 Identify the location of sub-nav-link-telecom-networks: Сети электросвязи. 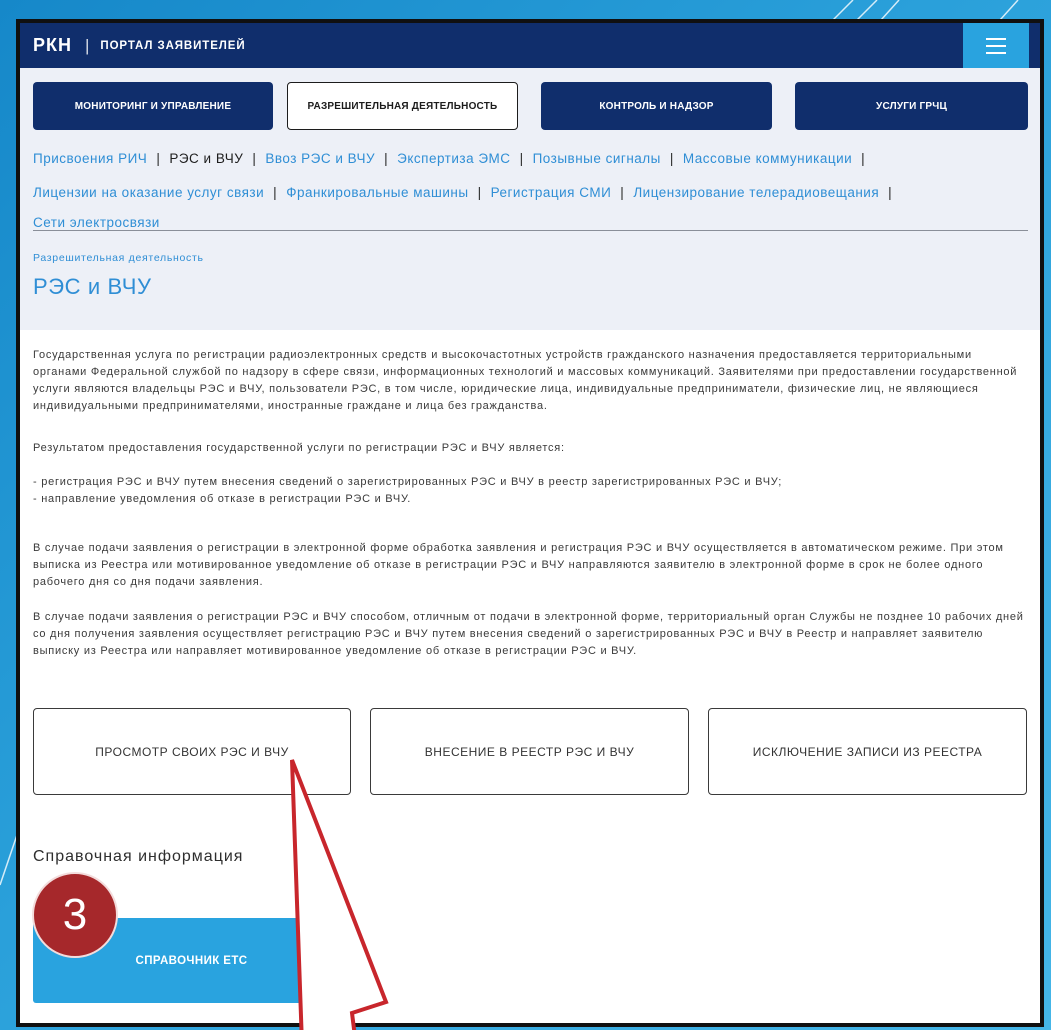
(96, 222).